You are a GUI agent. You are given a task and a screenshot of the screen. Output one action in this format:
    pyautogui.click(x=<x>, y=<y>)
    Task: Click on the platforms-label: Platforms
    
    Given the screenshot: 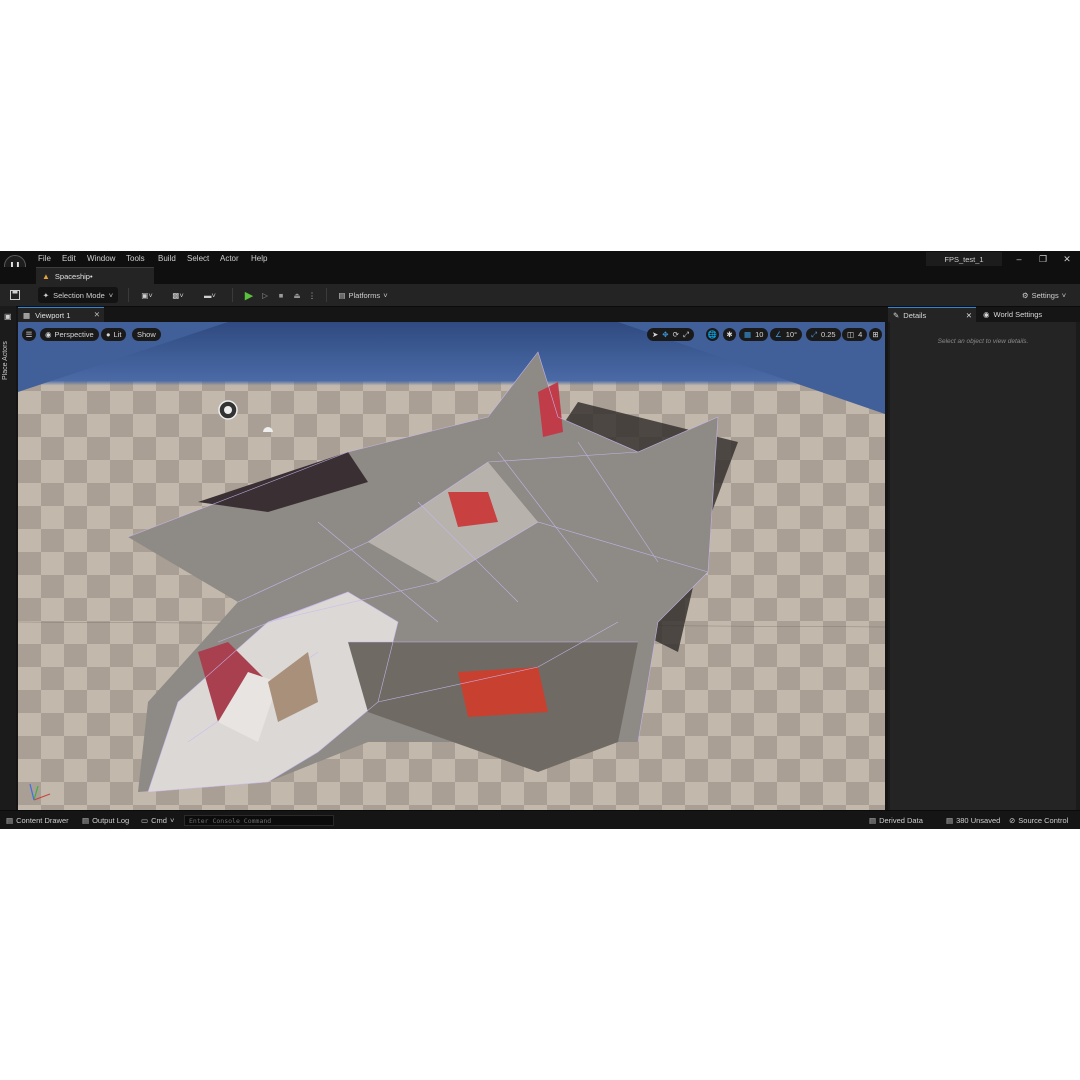 What is the action you would take?
    pyautogui.click(x=364, y=295)
    